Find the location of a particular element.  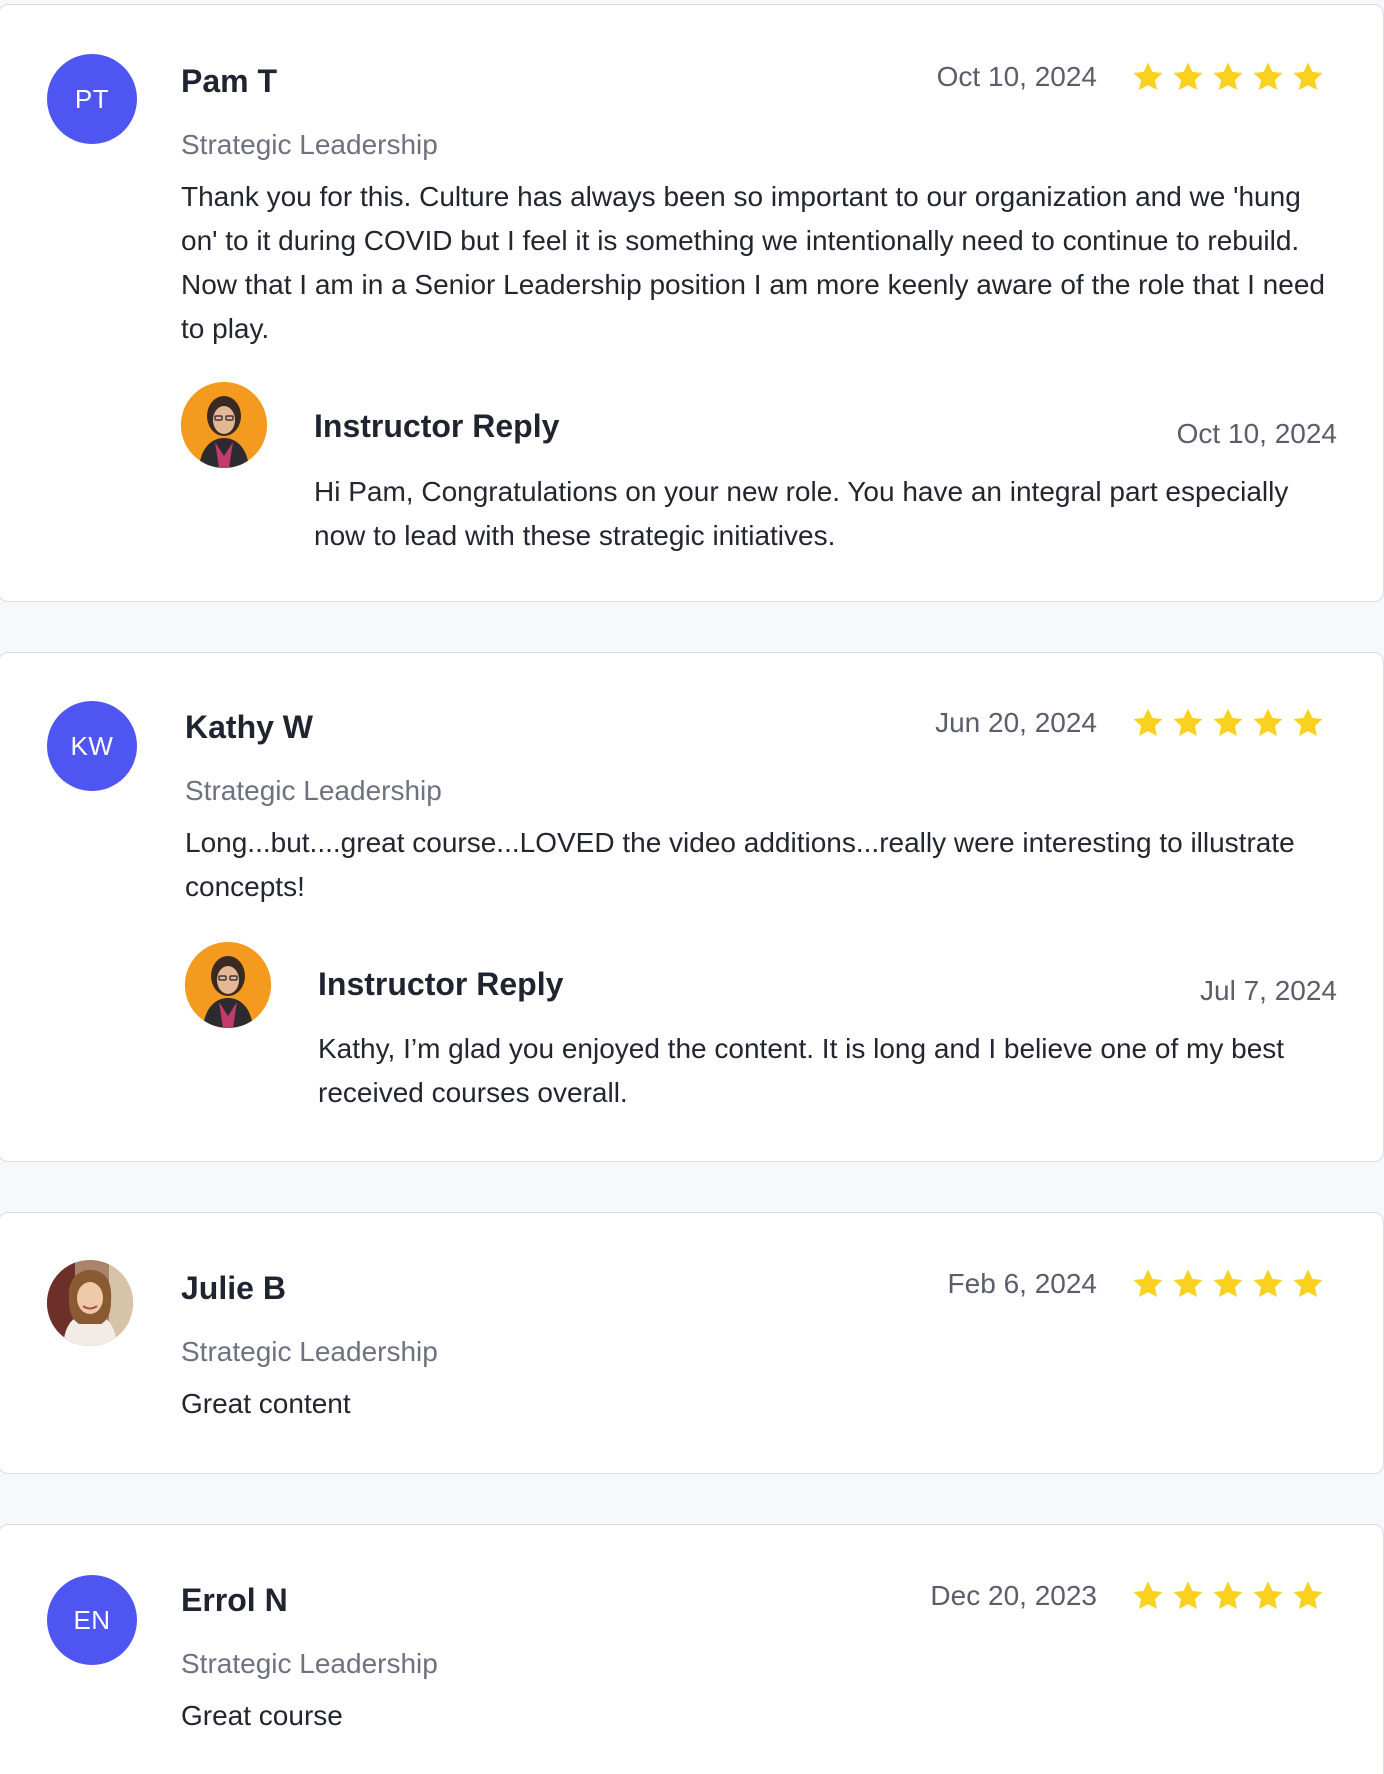

reply-date: Oct 10, 2024 is located at coordinates (1256, 433).